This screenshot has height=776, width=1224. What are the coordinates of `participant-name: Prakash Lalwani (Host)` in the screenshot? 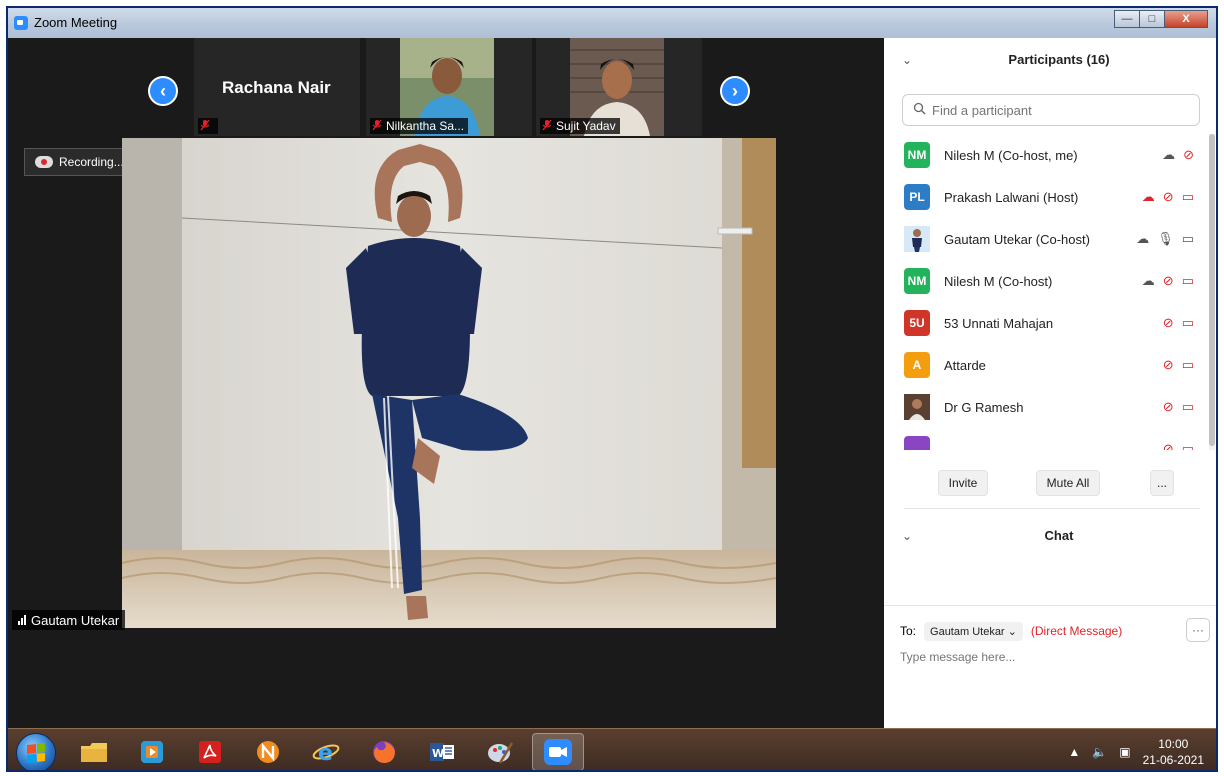 It's located at (1011, 197).